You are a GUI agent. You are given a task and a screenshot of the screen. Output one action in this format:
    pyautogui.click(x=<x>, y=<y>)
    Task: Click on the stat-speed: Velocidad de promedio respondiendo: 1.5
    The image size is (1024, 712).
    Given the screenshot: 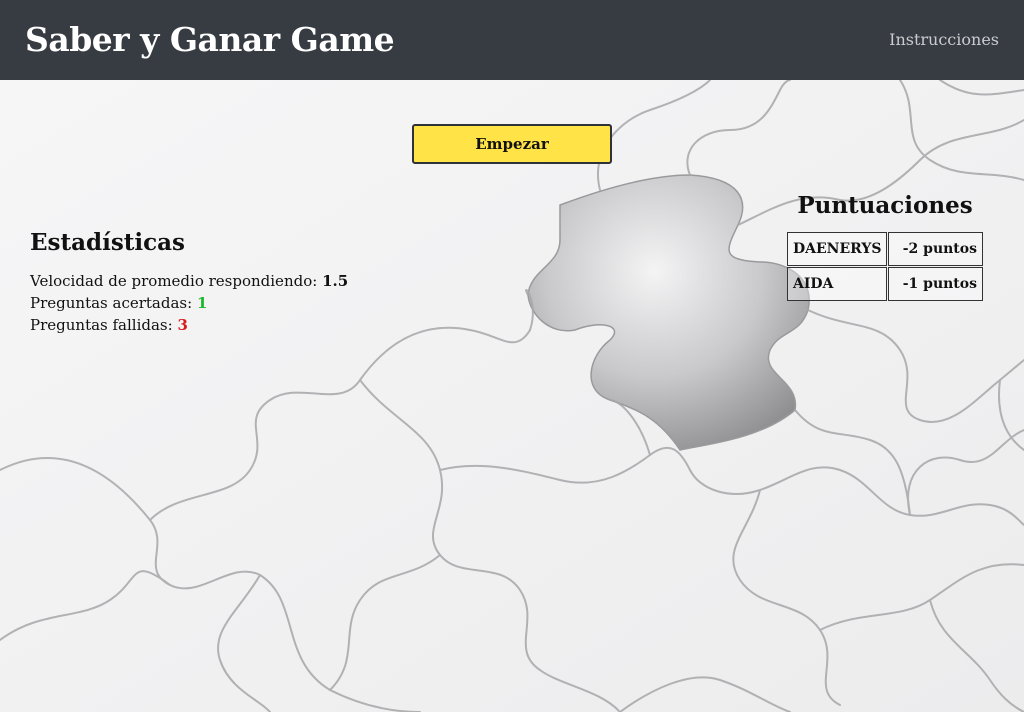 What is the action you would take?
    pyautogui.click(x=189, y=281)
    